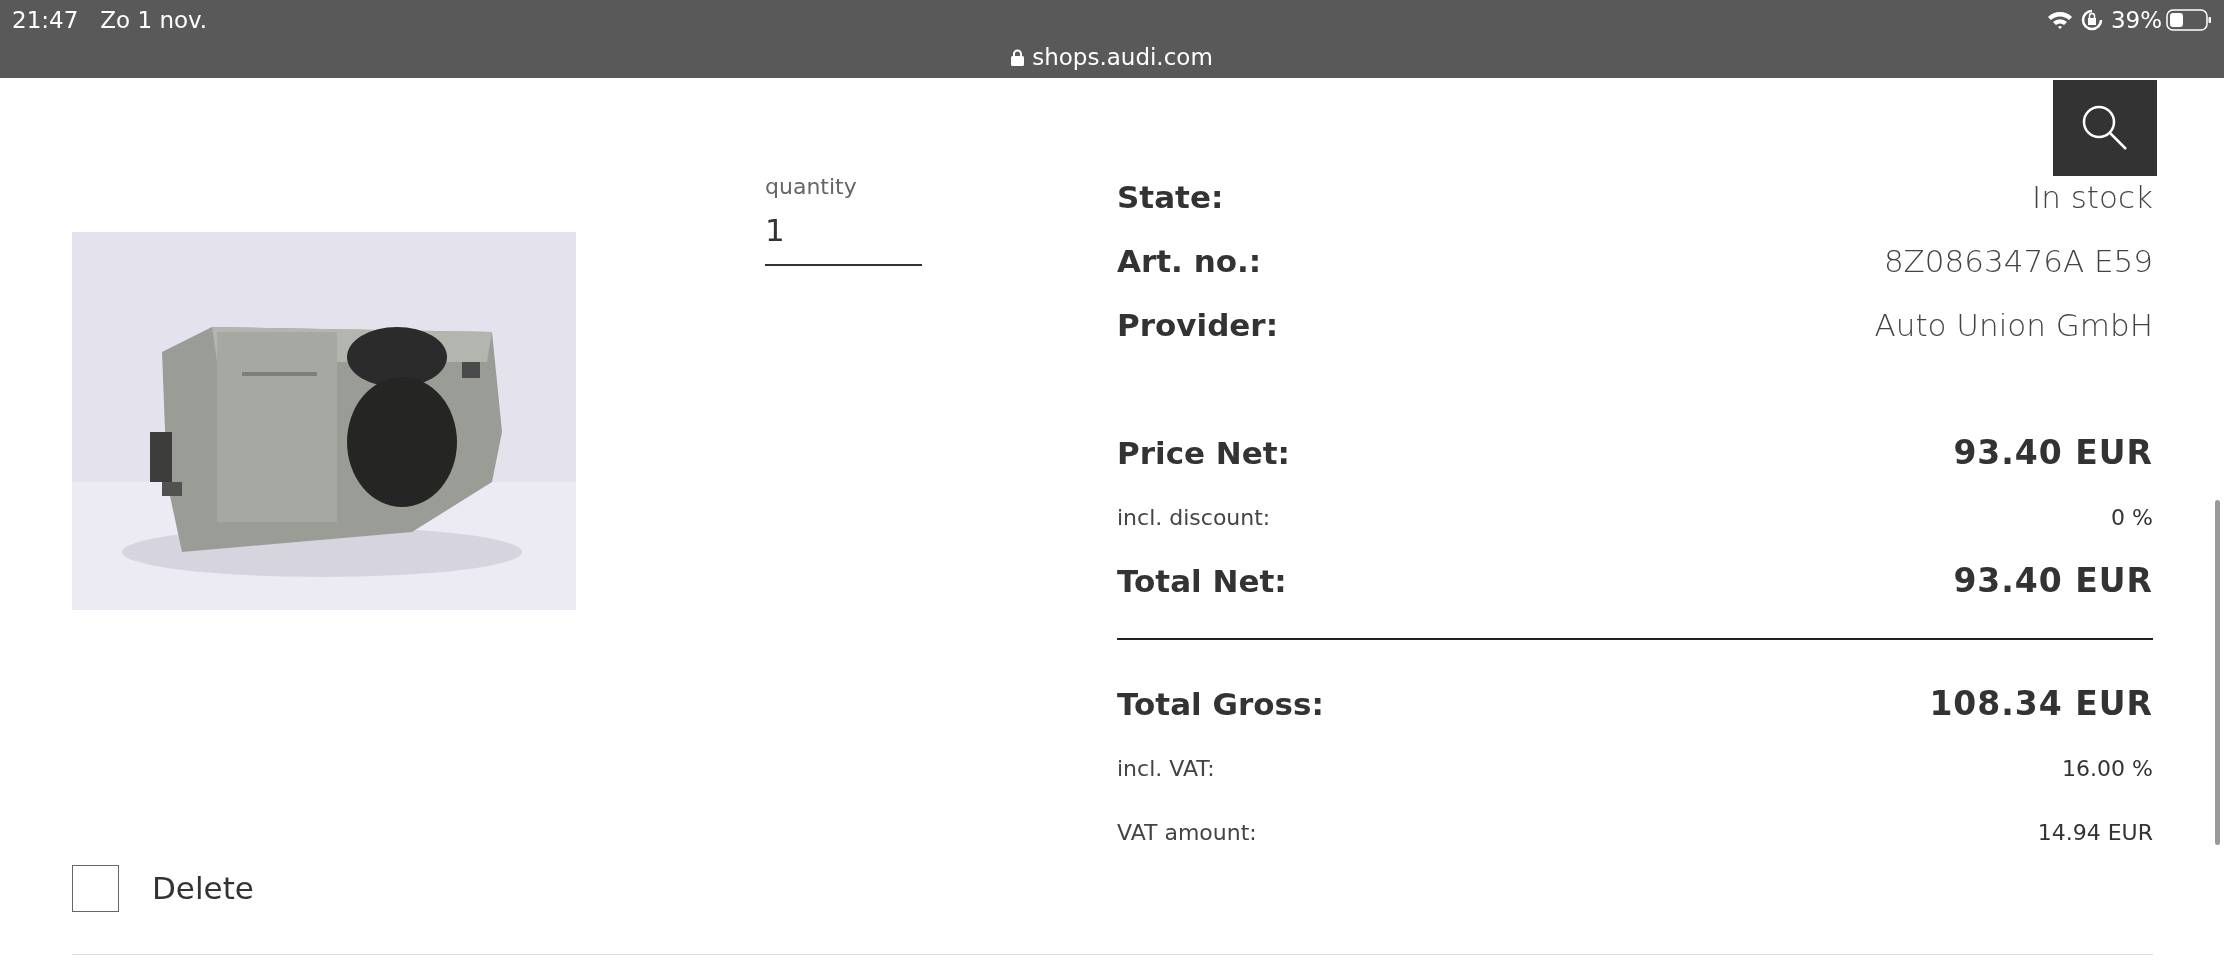  I want to click on battery-icon, so click(2189, 20).